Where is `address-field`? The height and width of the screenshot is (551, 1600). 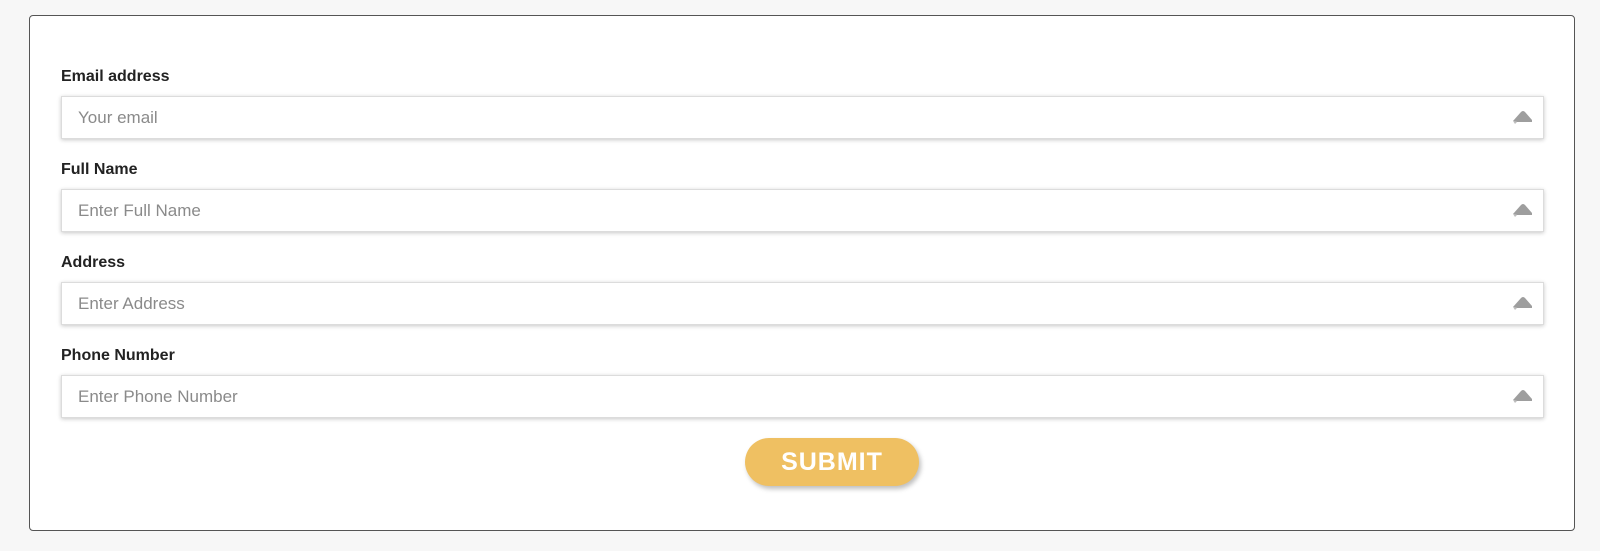
address-field is located at coordinates (802, 303).